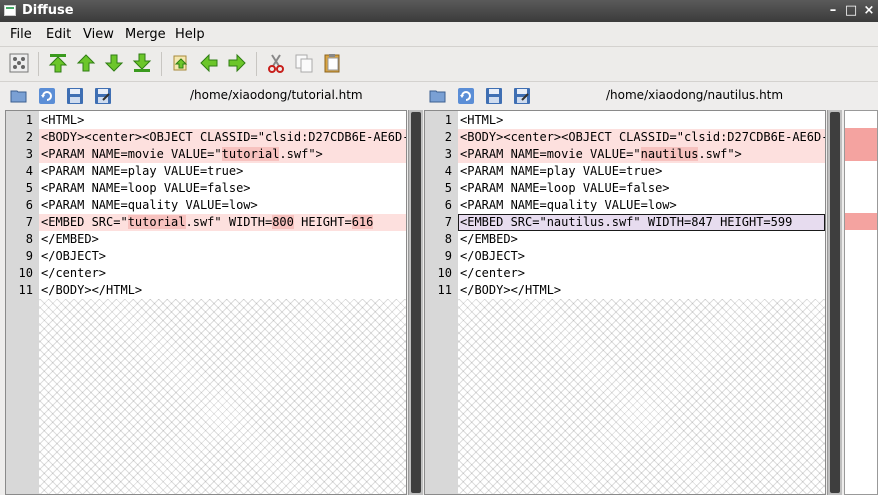 This screenshot has height=495, width=878. I want to click on line-text: <HTML>, so click(63, 120).